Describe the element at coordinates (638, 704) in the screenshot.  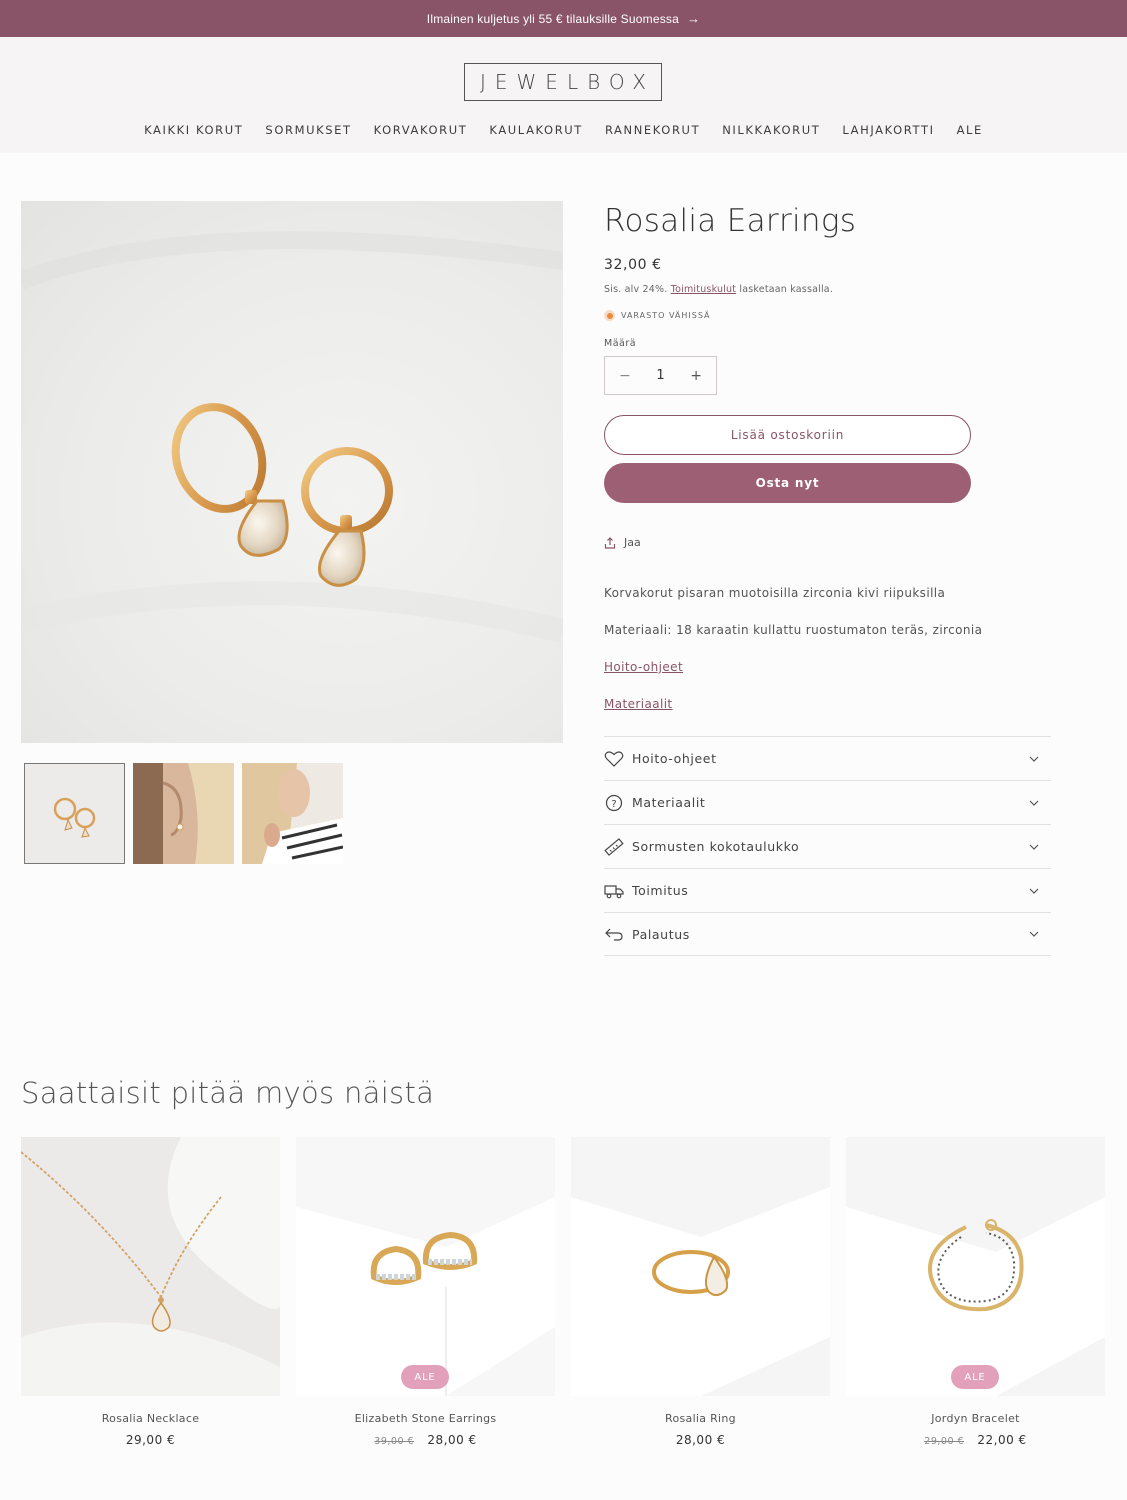
I see `materials-link: Materiaalit` at that location.